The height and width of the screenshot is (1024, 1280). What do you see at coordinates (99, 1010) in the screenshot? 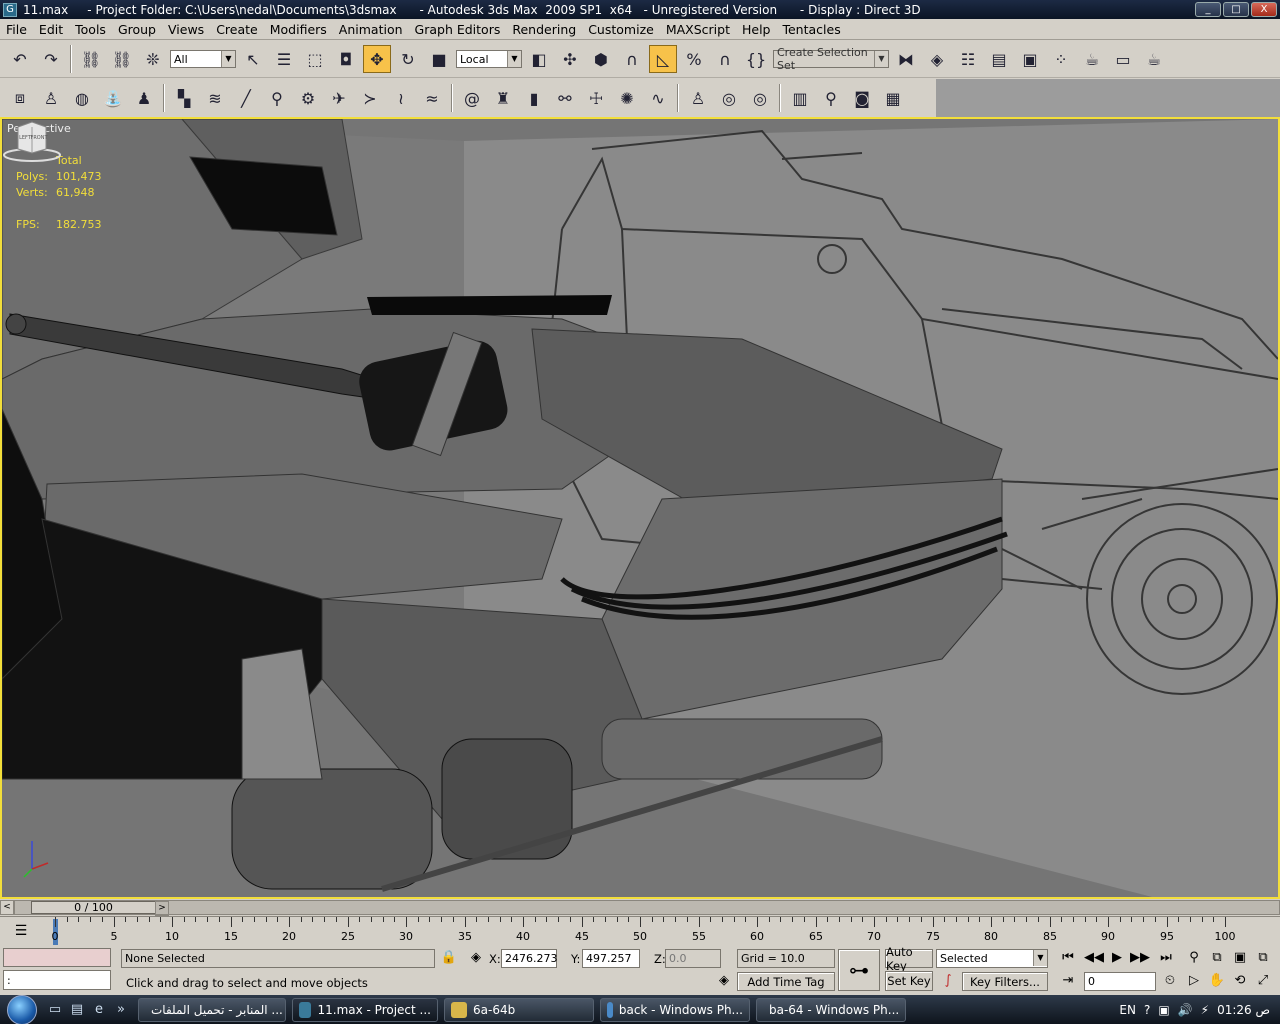
I see `internet-explorer-icon: e` at bounding box center [99, 1010].